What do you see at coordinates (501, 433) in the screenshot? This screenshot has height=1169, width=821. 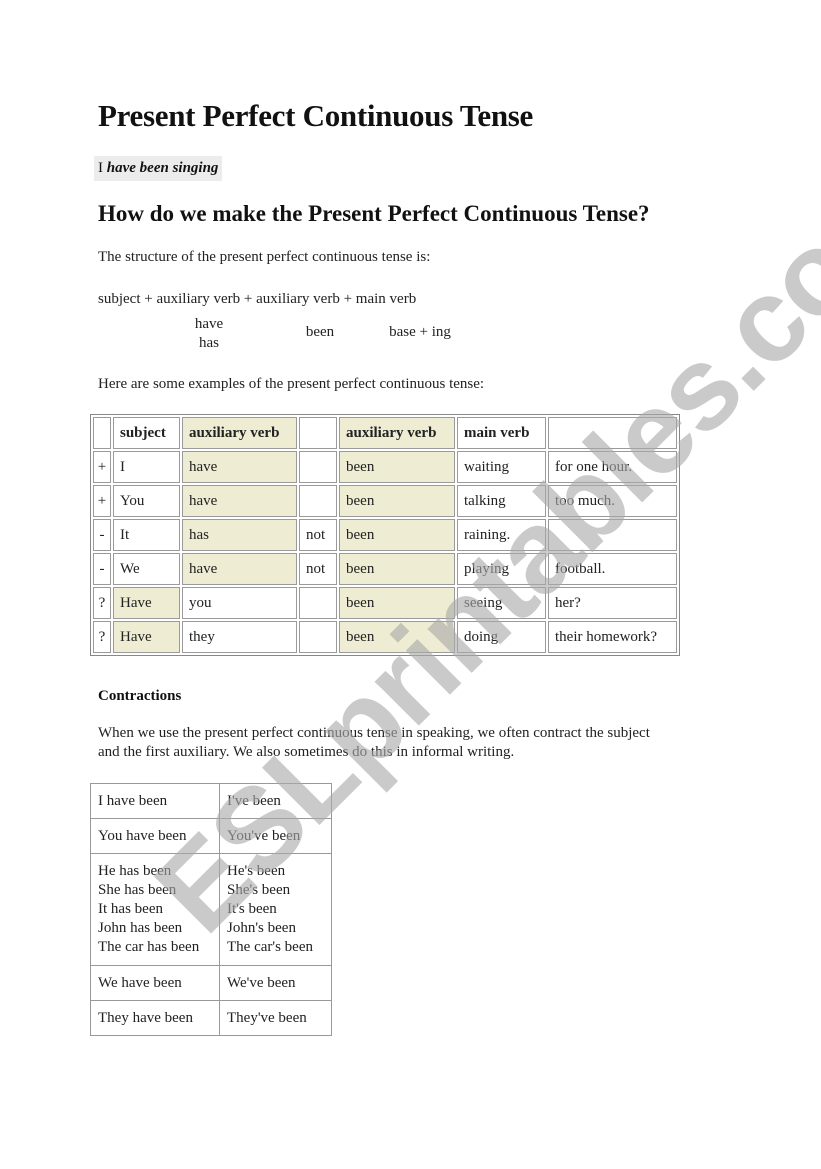 I see `header-cell: main verb` at bounding box center [501, 433].